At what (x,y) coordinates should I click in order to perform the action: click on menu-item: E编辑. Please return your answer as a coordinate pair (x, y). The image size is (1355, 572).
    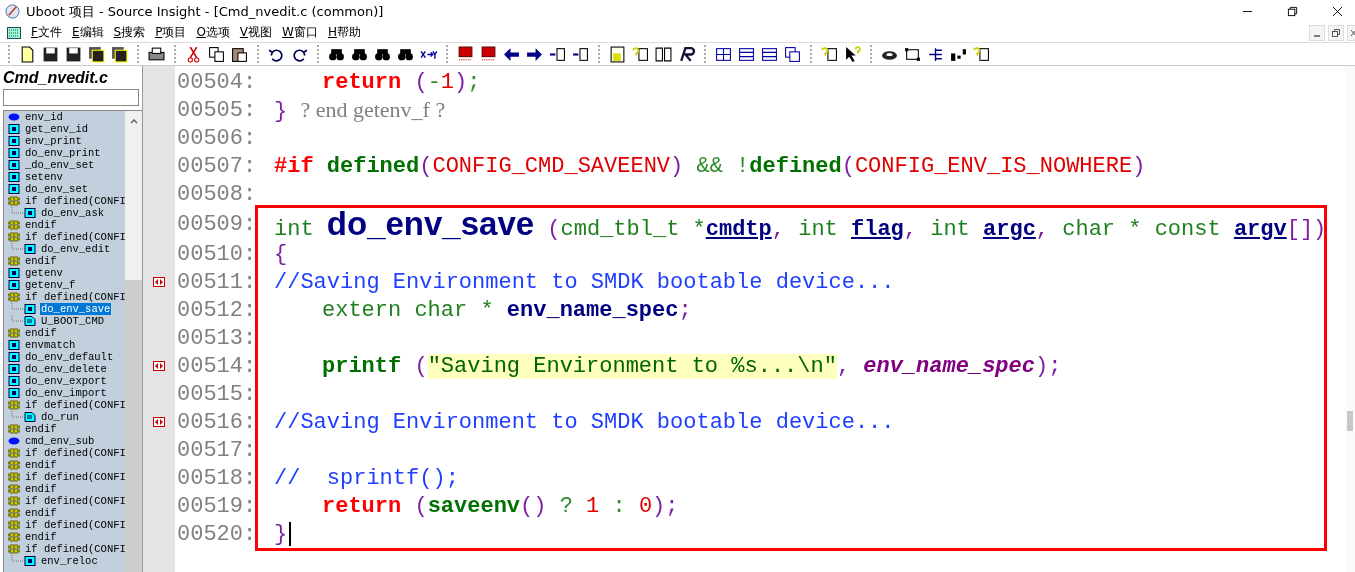
    Looking at the image, I should click on (88, 32).